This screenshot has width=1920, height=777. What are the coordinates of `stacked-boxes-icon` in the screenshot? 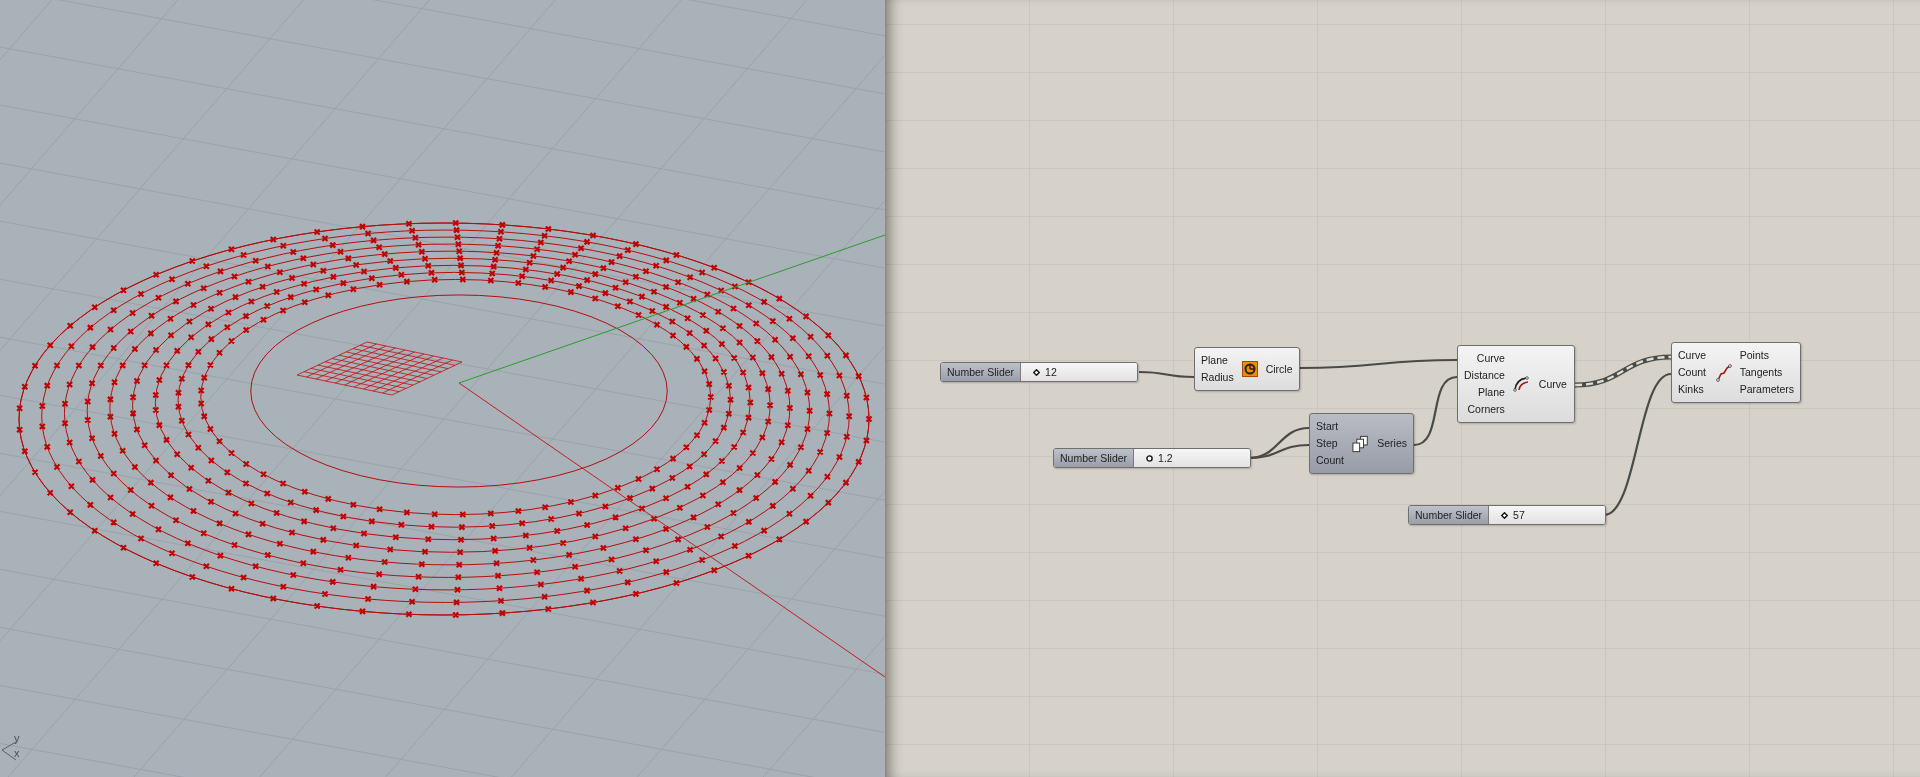 It's located at (1361, 443).